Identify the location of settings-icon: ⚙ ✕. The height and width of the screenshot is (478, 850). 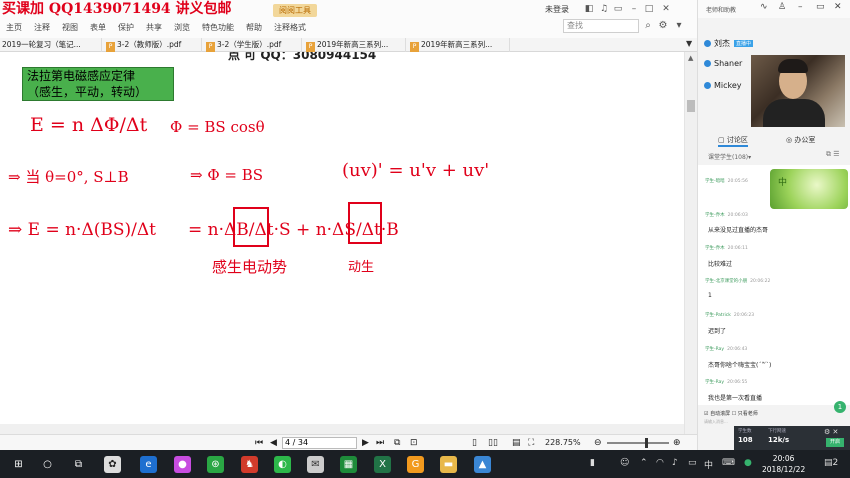
(831, 432).